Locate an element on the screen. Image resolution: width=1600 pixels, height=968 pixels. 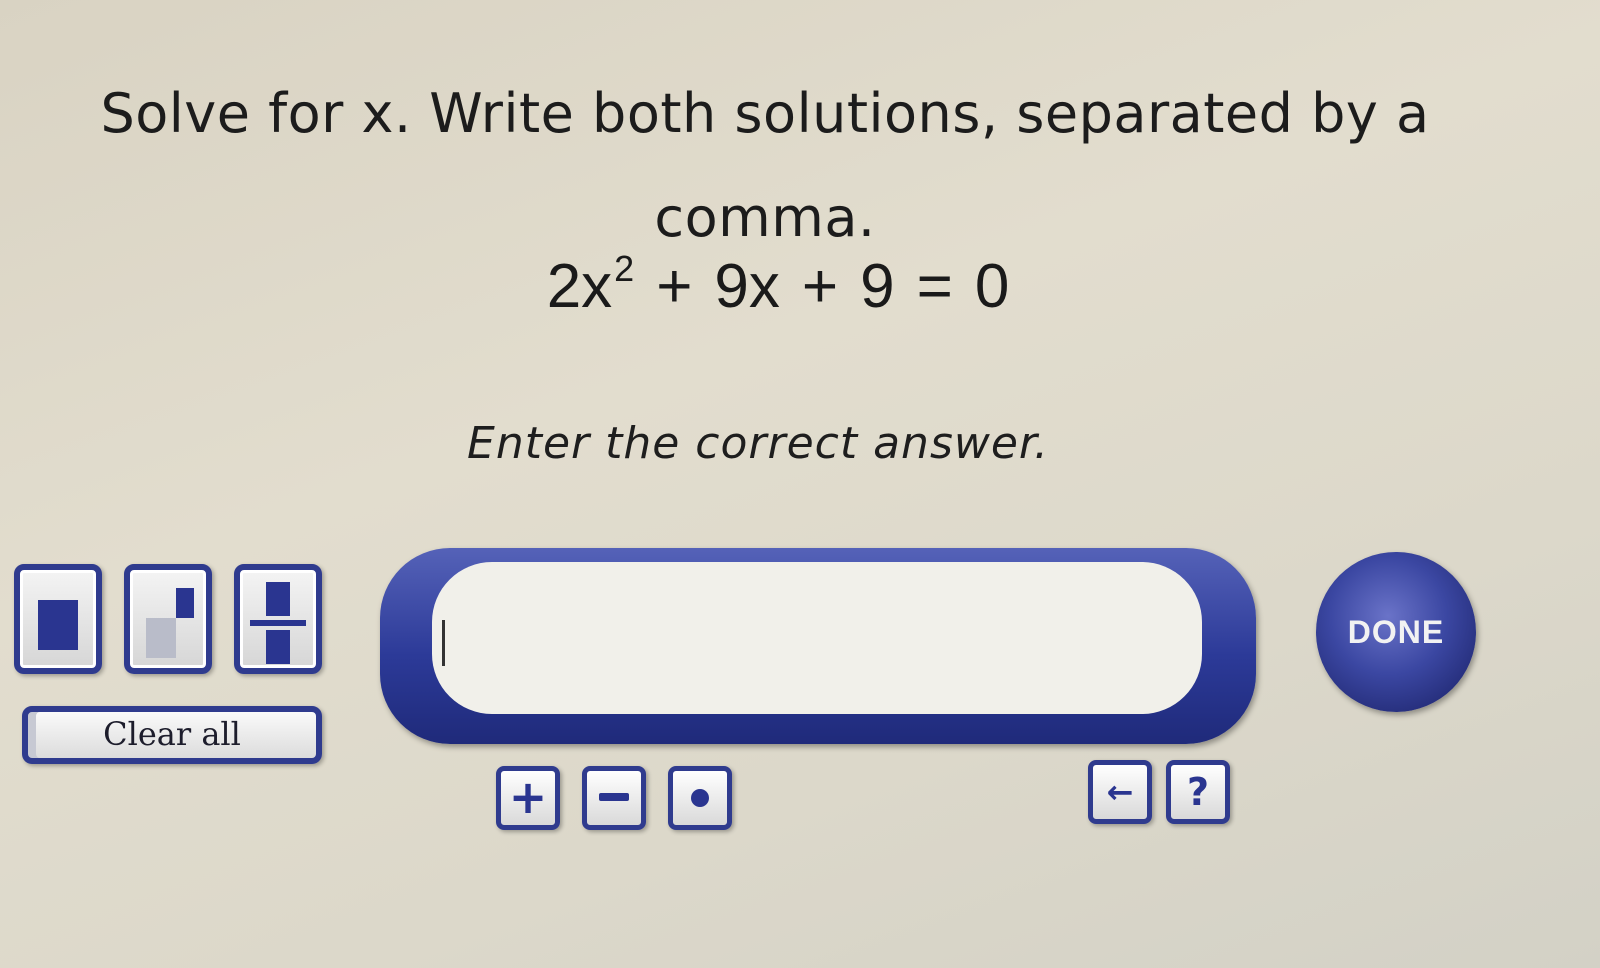
box-template-button is located at coordinates (58, 619).